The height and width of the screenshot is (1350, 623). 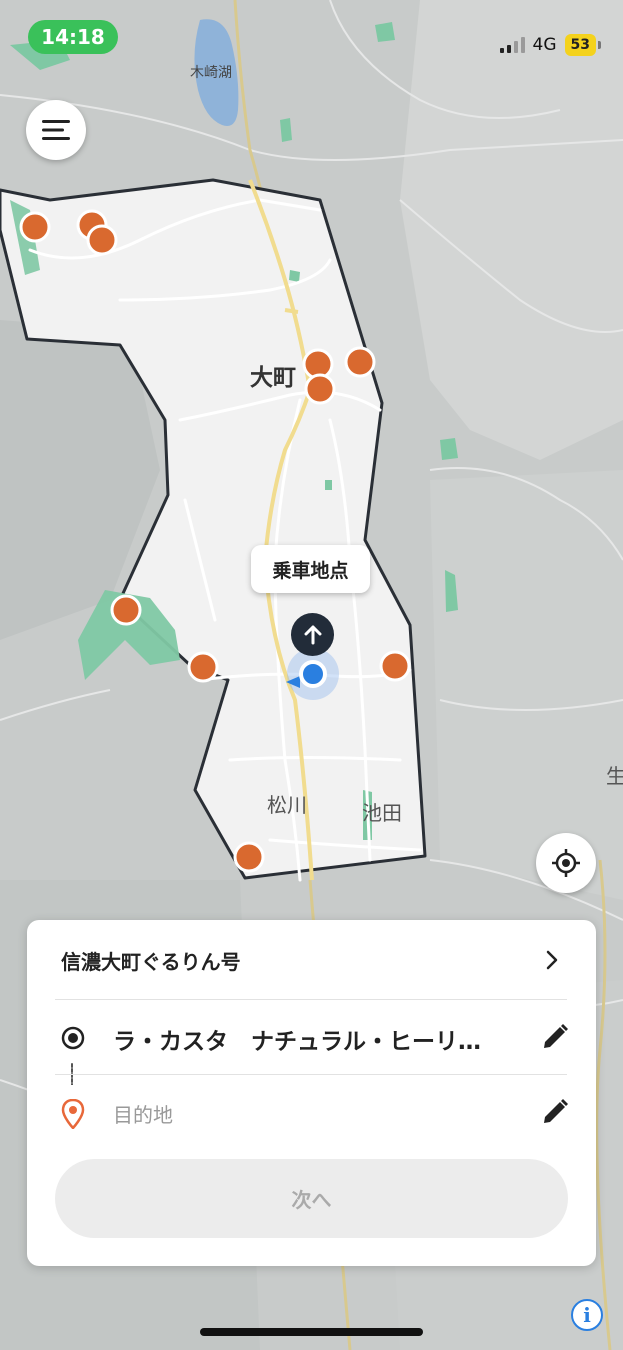 I want to click on hamburger-menu-icon, so click(x=56, y=130).